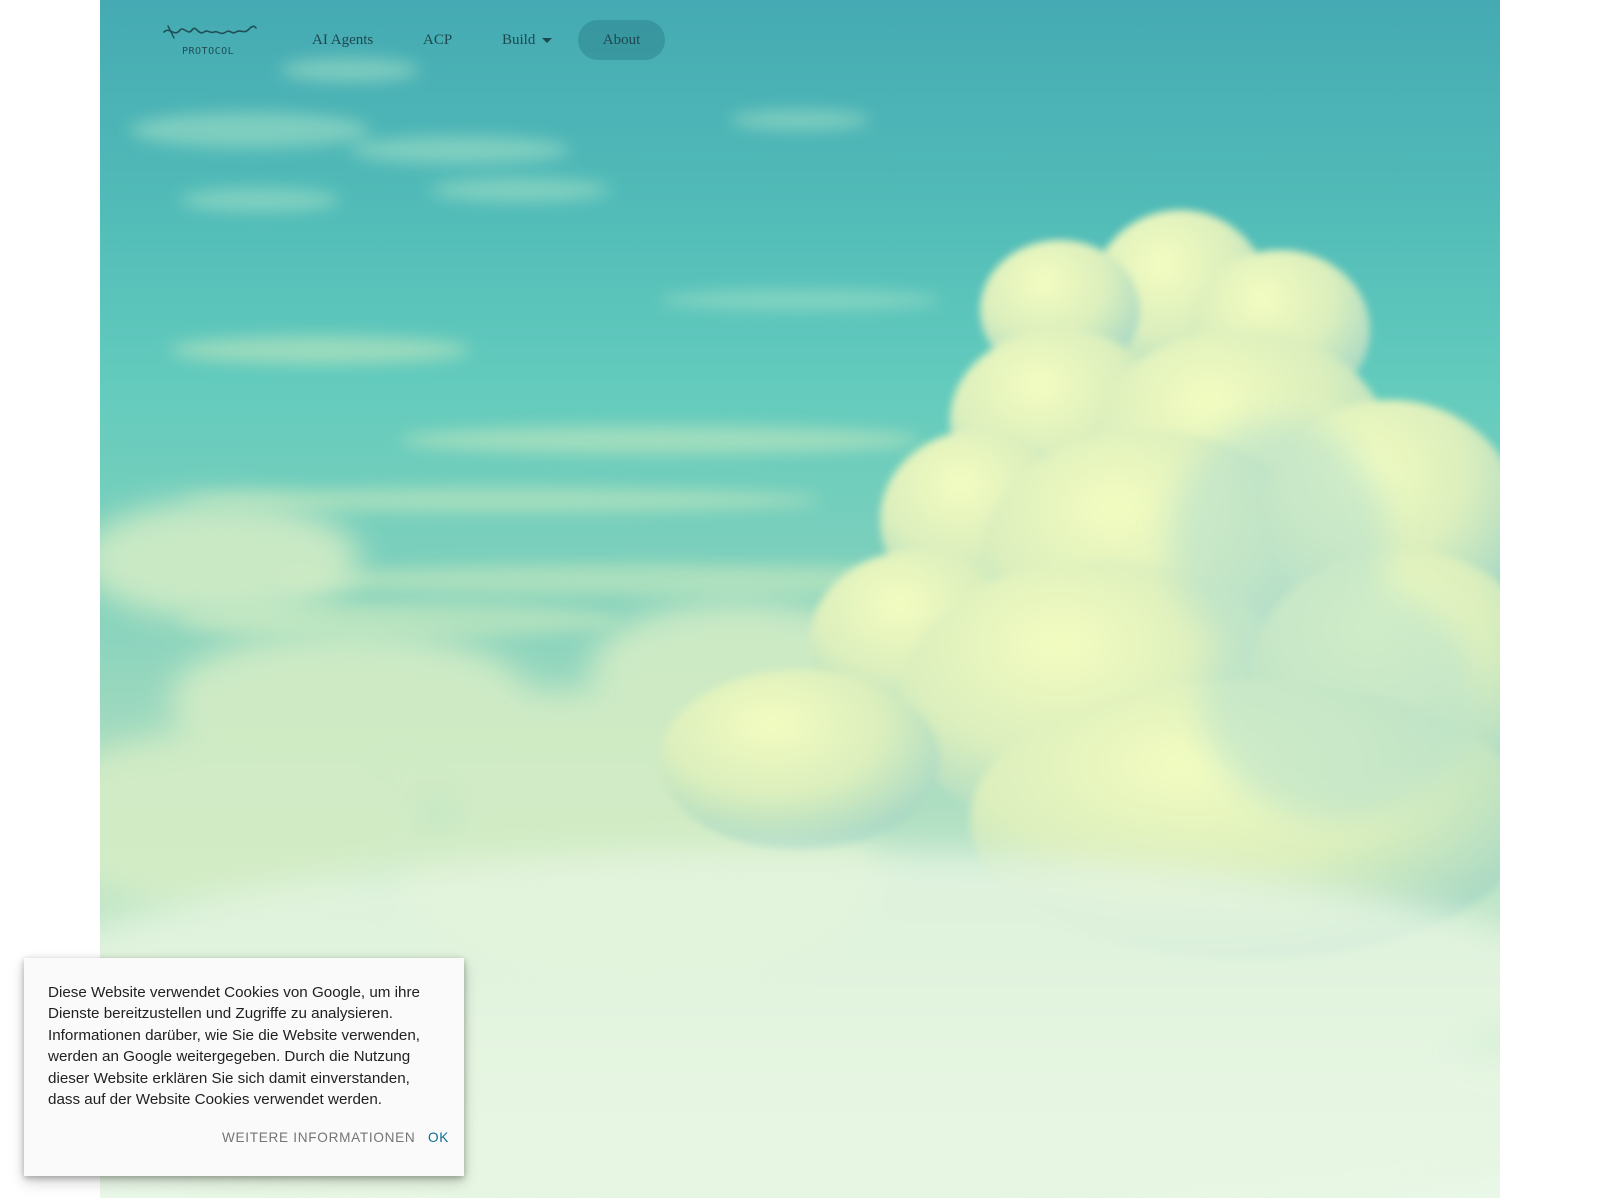 The width and height of the screenshot is (1600, 1200). I want to click on nav-acp: ACP, so click(437, 40).